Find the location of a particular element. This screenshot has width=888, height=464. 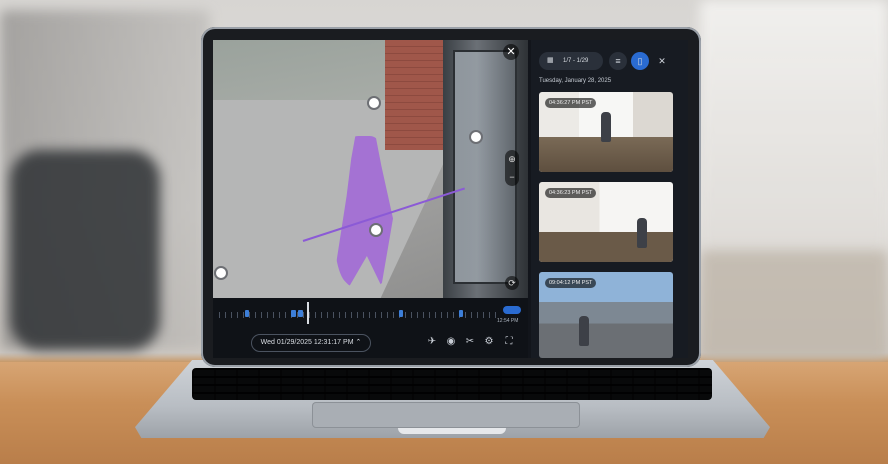

date-range-label: 1/7 - 1/29 is located at coordinates (576, 61).